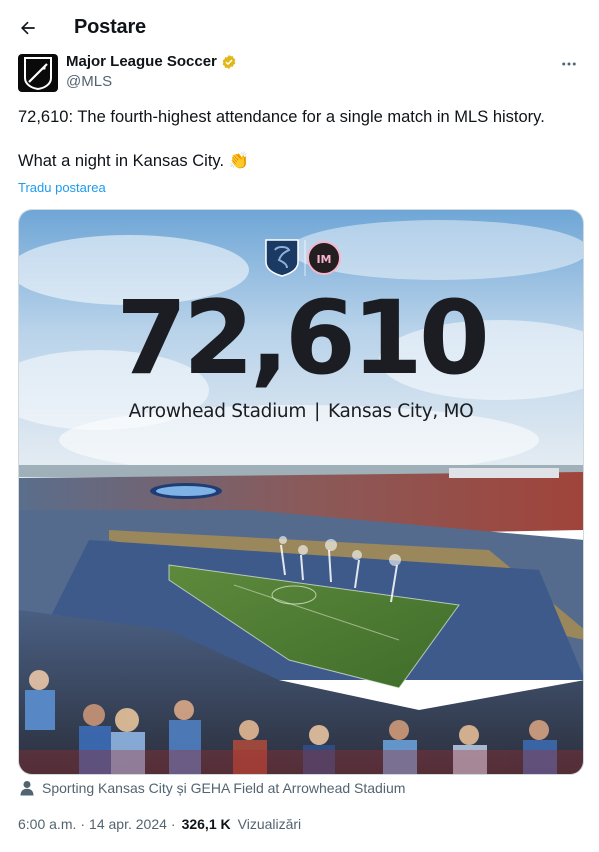 Image resolution: width=599 pixels, height=852 pixels. Describe the element at coordinates (89, 81) in the screenshot. I see `author-handle: @MLS` at that location.